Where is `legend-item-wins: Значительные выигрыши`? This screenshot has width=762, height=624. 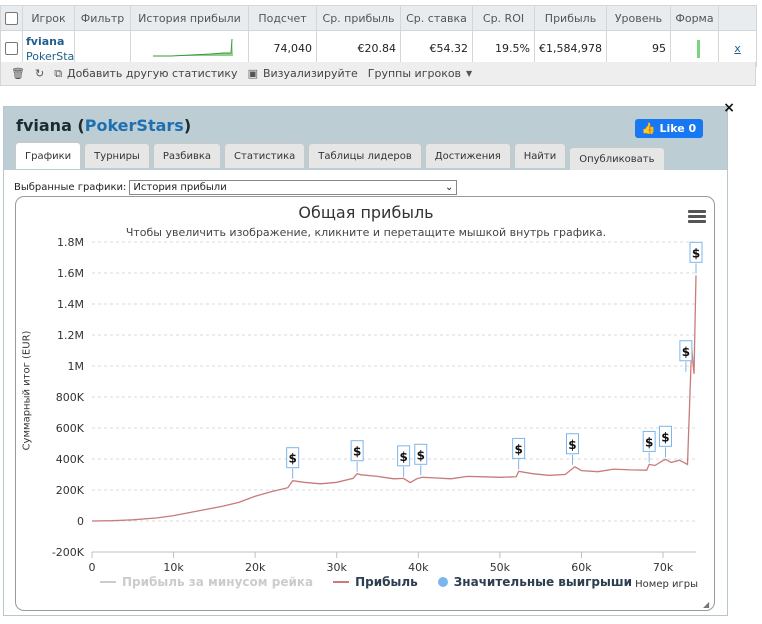 legend-item-wins: Значительные выигрыши is located at coordinates (534, 582).